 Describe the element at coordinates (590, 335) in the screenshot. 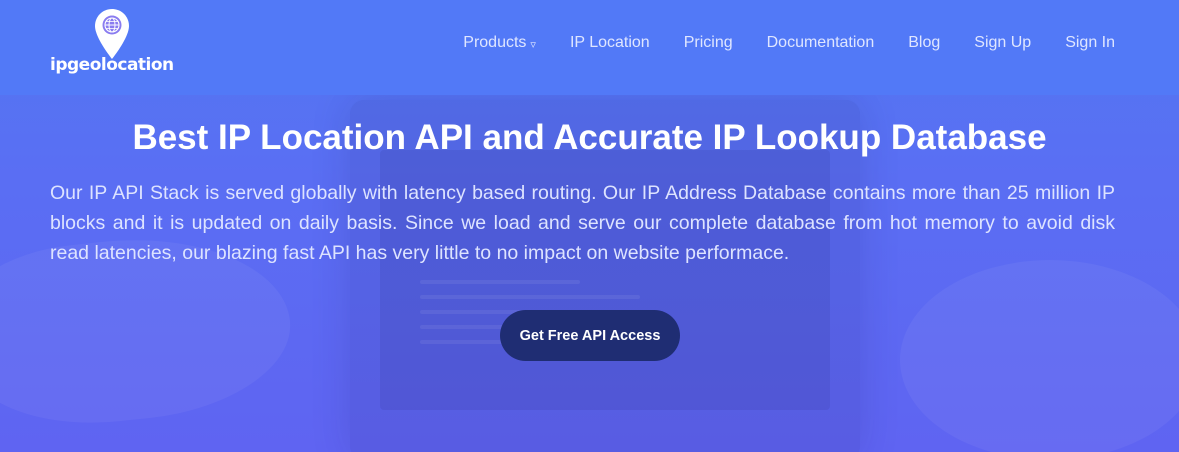

I see `get-free-api-access-button: Get Free API Access` at that location.